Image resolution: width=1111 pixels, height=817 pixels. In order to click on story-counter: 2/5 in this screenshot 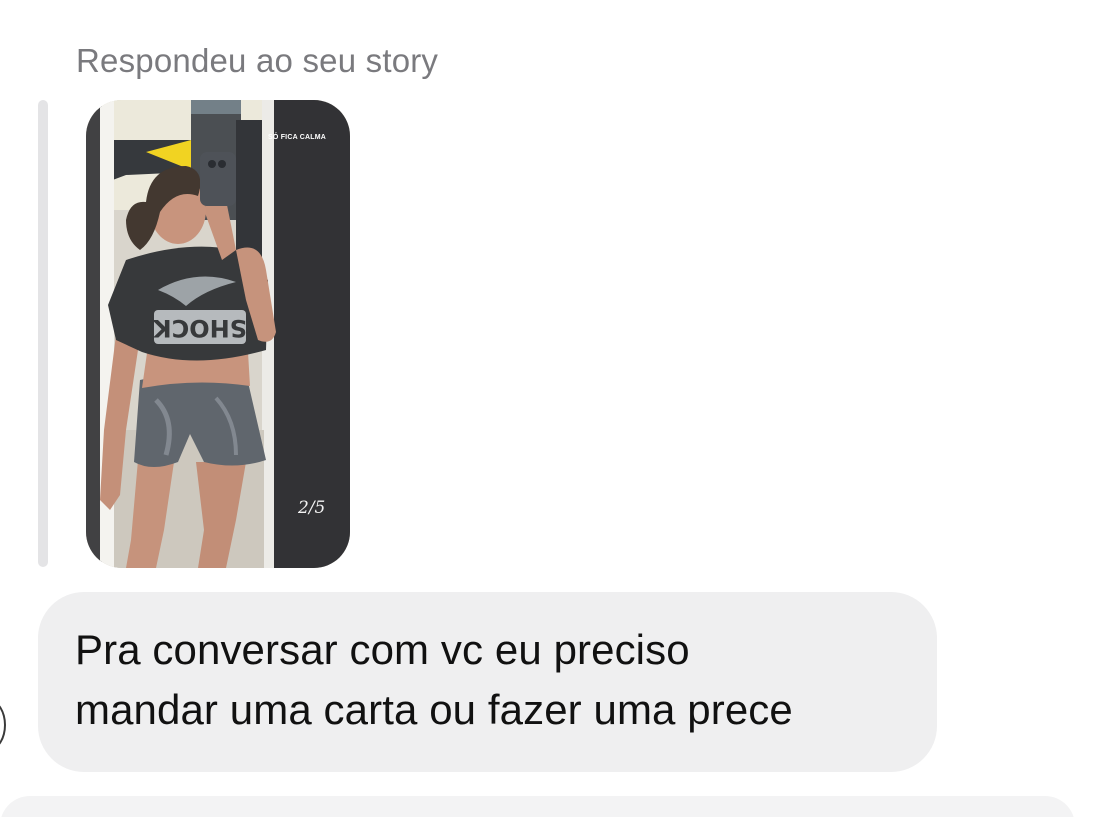, I will do `click(312, 508)`.